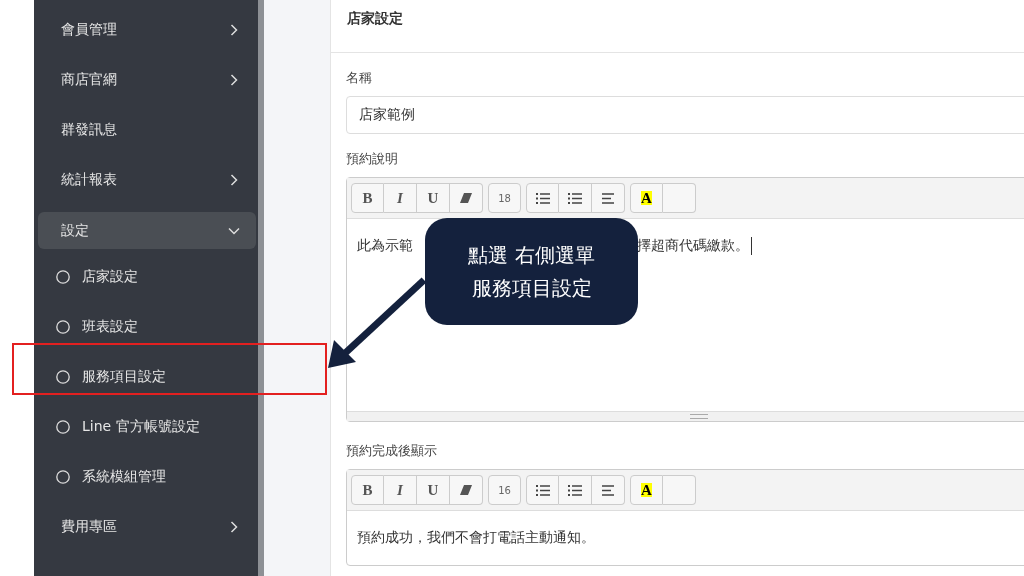 This screenshot has height=576, width=1024. What do you see at coordinates (147, 80) in the screenshot?
I see `menu-item: 商店官網` at bounding box center [147, 80].